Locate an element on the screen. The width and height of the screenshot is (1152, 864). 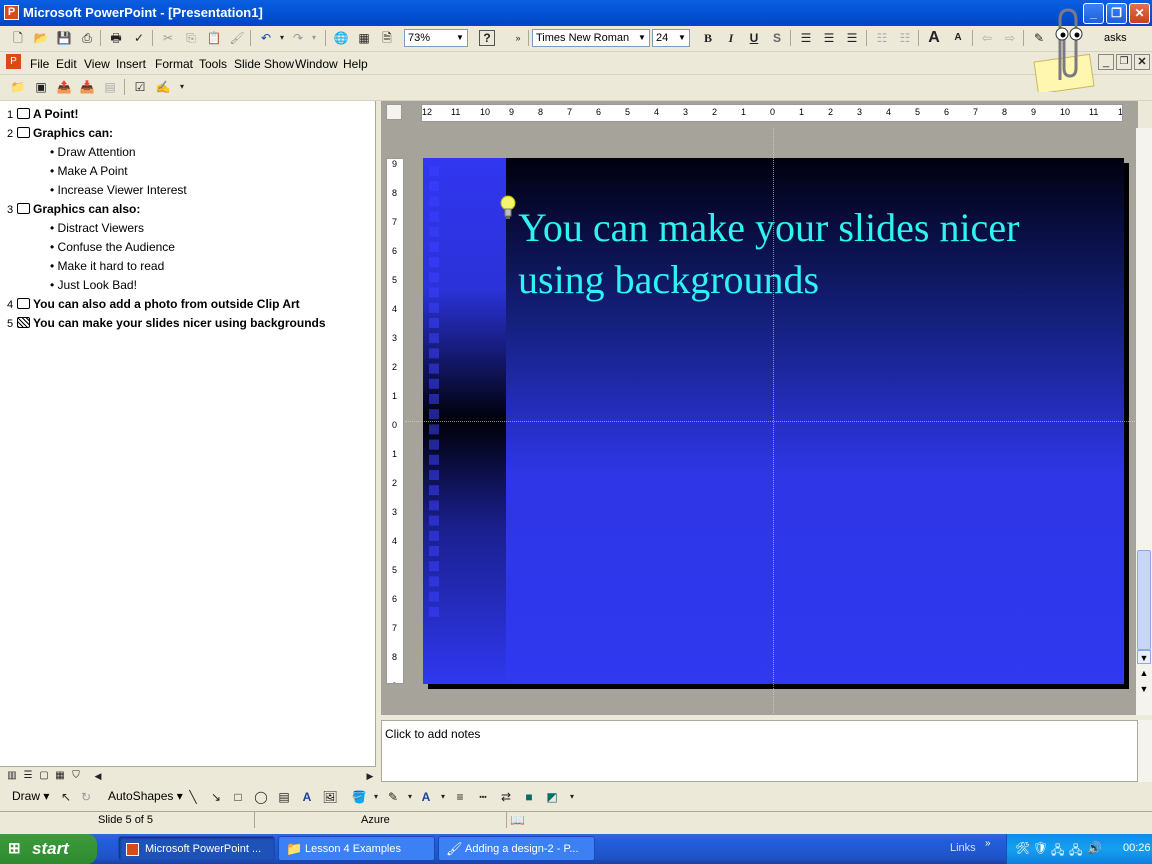
powerpoint-app-icon: P is located at coordinates (11, 12).